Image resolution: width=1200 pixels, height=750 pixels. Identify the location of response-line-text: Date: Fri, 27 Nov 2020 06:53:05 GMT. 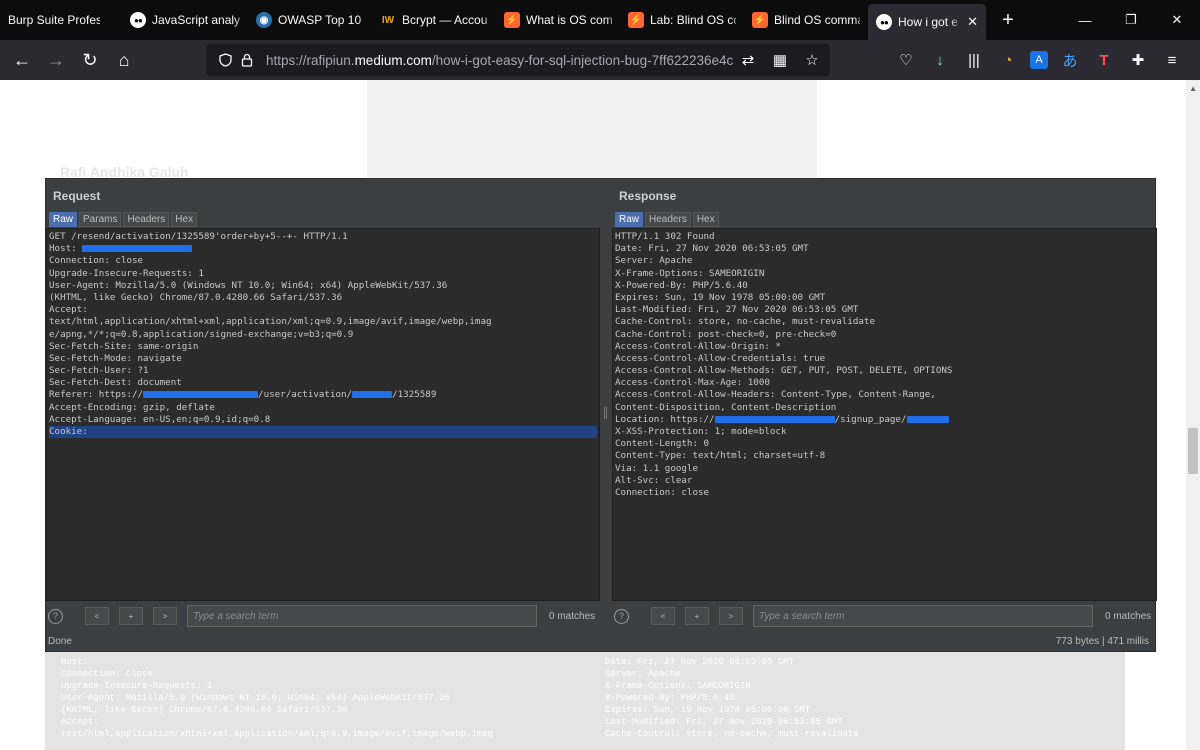
(712, 249).